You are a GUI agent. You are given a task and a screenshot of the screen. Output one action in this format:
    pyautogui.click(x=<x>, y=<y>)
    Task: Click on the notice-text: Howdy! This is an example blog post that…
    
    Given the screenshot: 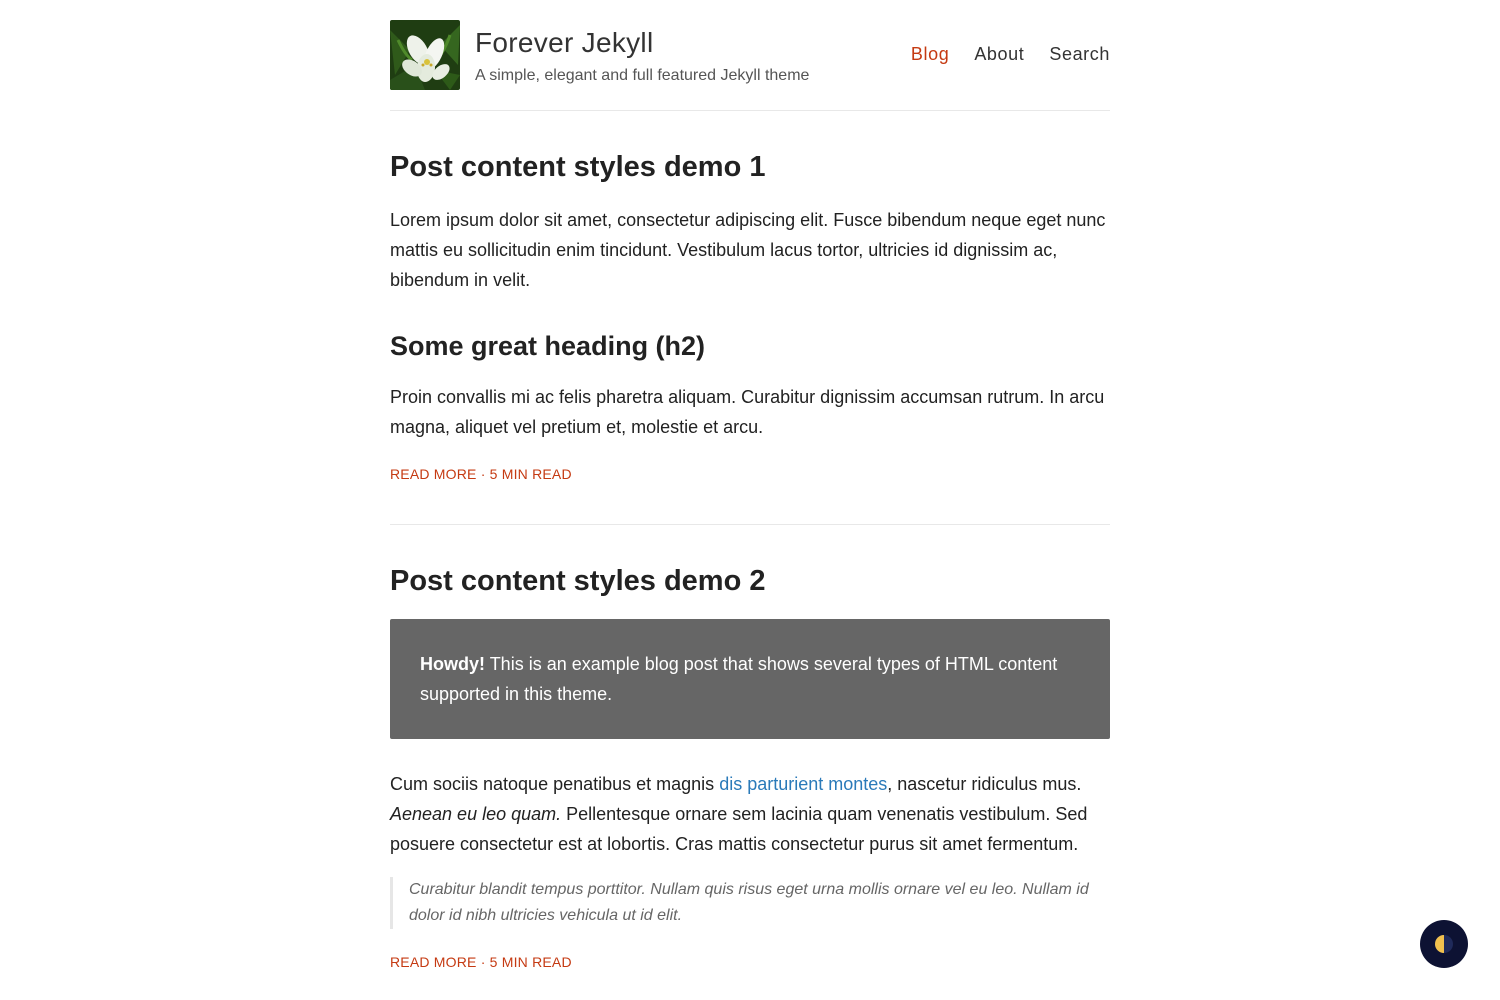 What is the action you would take?
    pyautogui.click(x=750, y=679)
    